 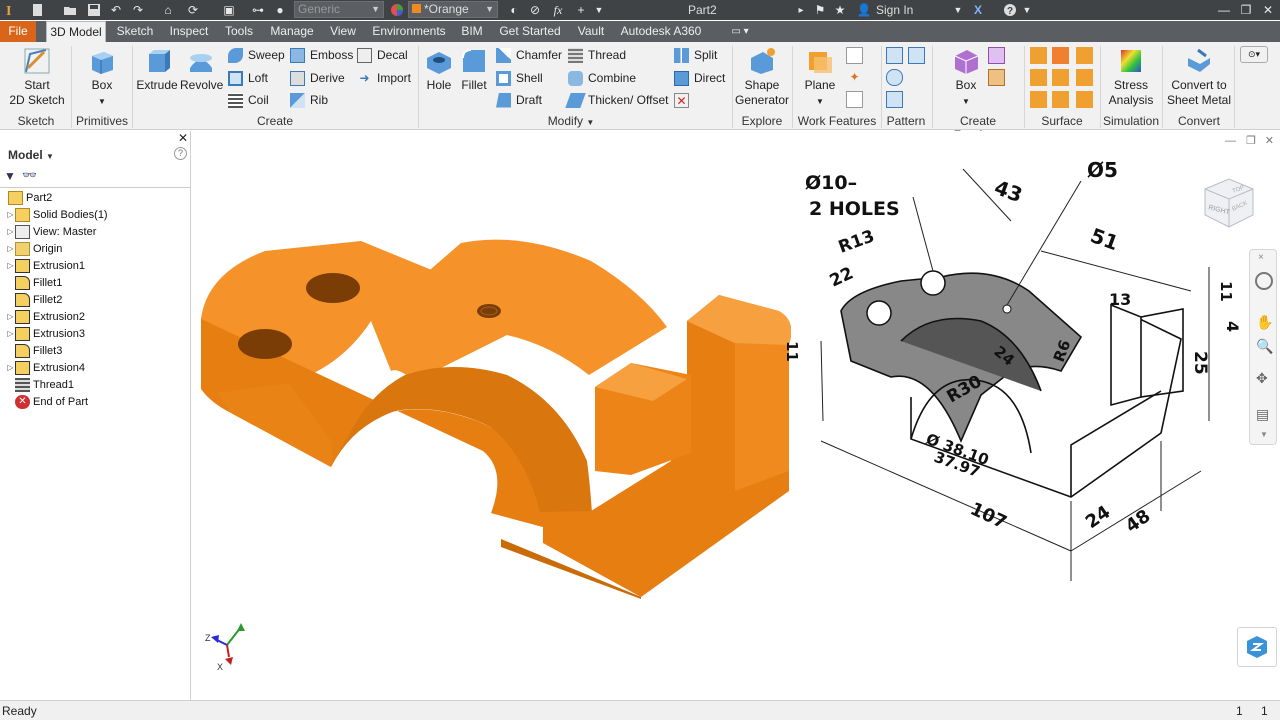 I want to click on tree-item-fillet2: Fillet2, so click(x=38, y=299).